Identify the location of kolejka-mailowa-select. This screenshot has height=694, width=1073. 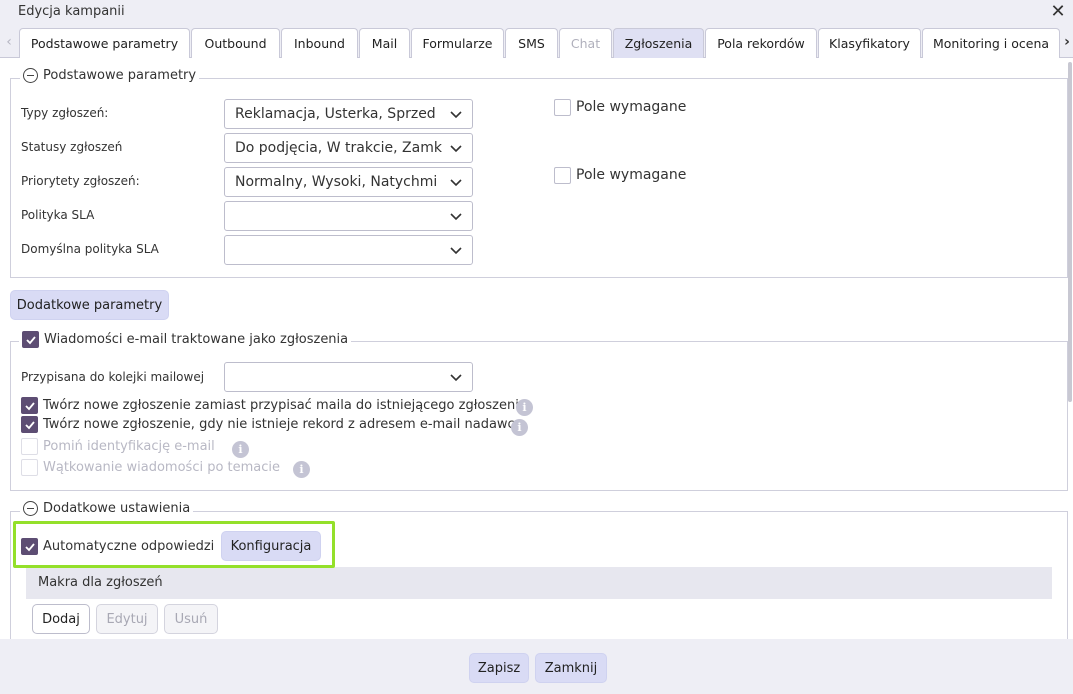
(348, 377).